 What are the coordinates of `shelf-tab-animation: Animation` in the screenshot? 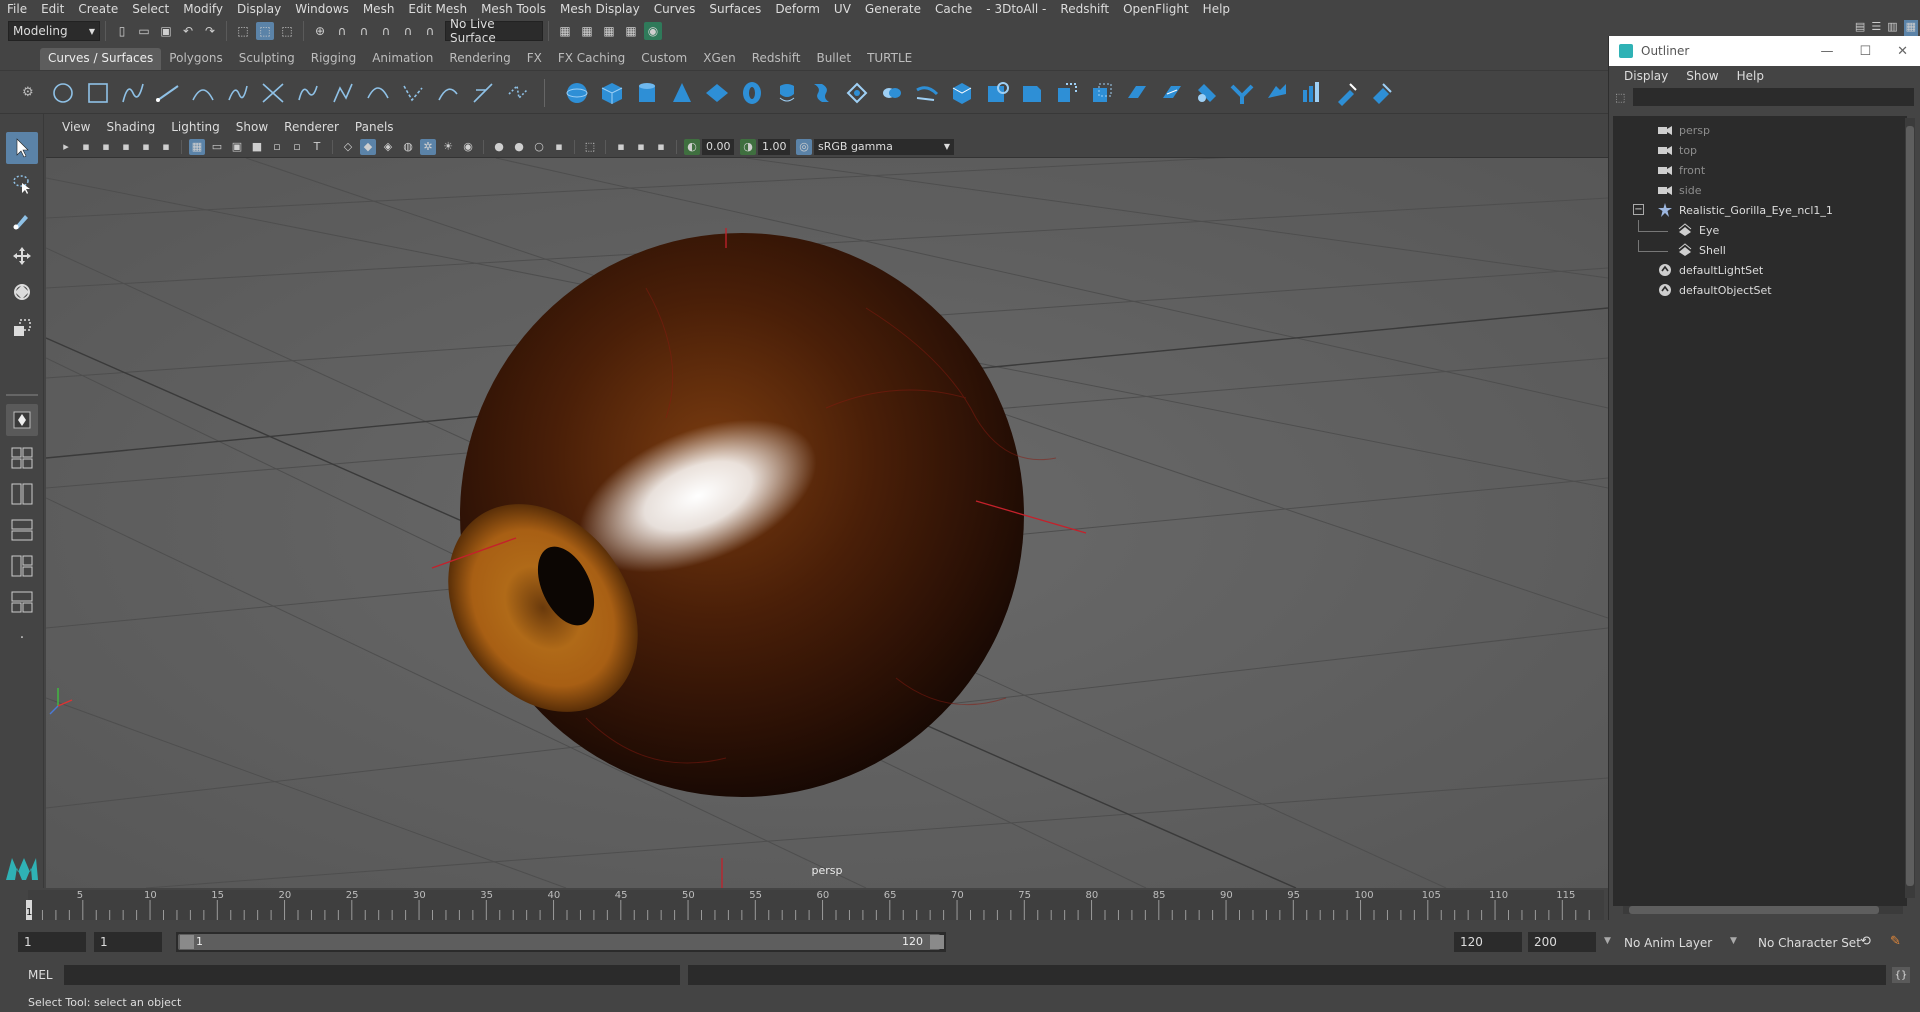 It's located at (402, 59).